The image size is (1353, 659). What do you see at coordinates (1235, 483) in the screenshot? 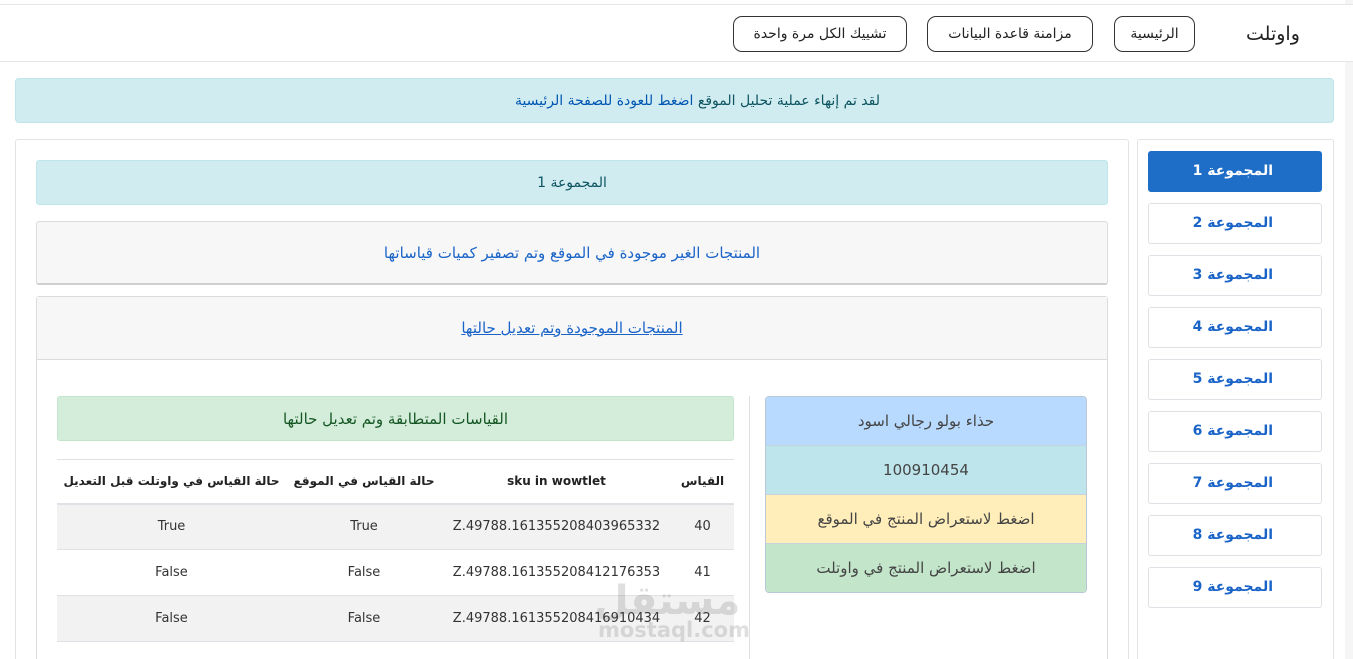
I see `sidebar-item-group-7: المجموعة 7` at bounding box center [1235, 483].